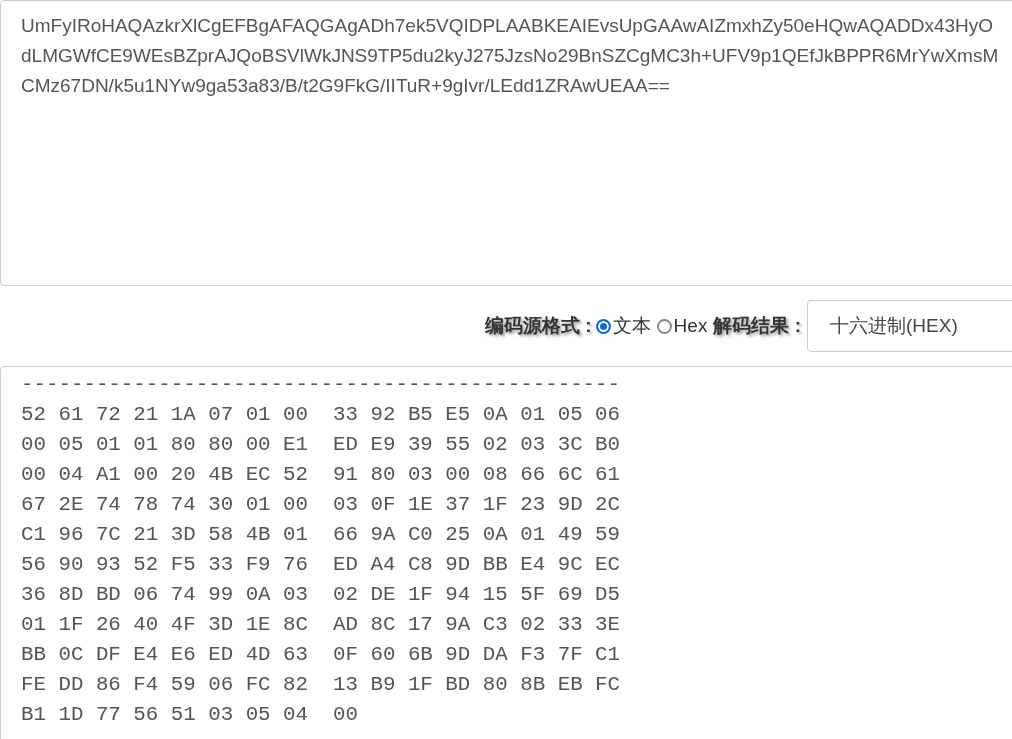  I want to click on hex-line: 52 61 72 21 1A 07 01 00 33 92 B5 E5 0A 01 05 06, so click(321, 415).